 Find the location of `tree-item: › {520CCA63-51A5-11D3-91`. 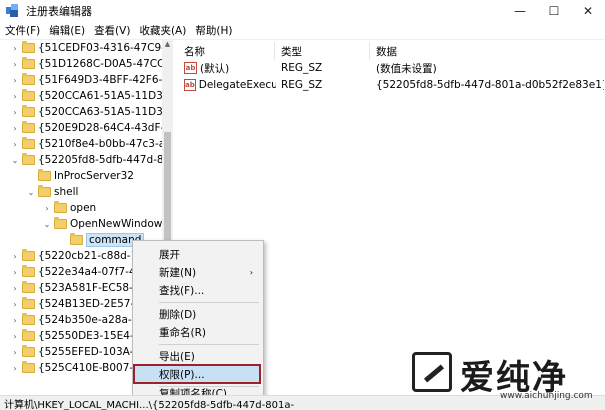

tree-item: › {520CCA63-51A5-11D3-91 is located at coordinates (91, 112).